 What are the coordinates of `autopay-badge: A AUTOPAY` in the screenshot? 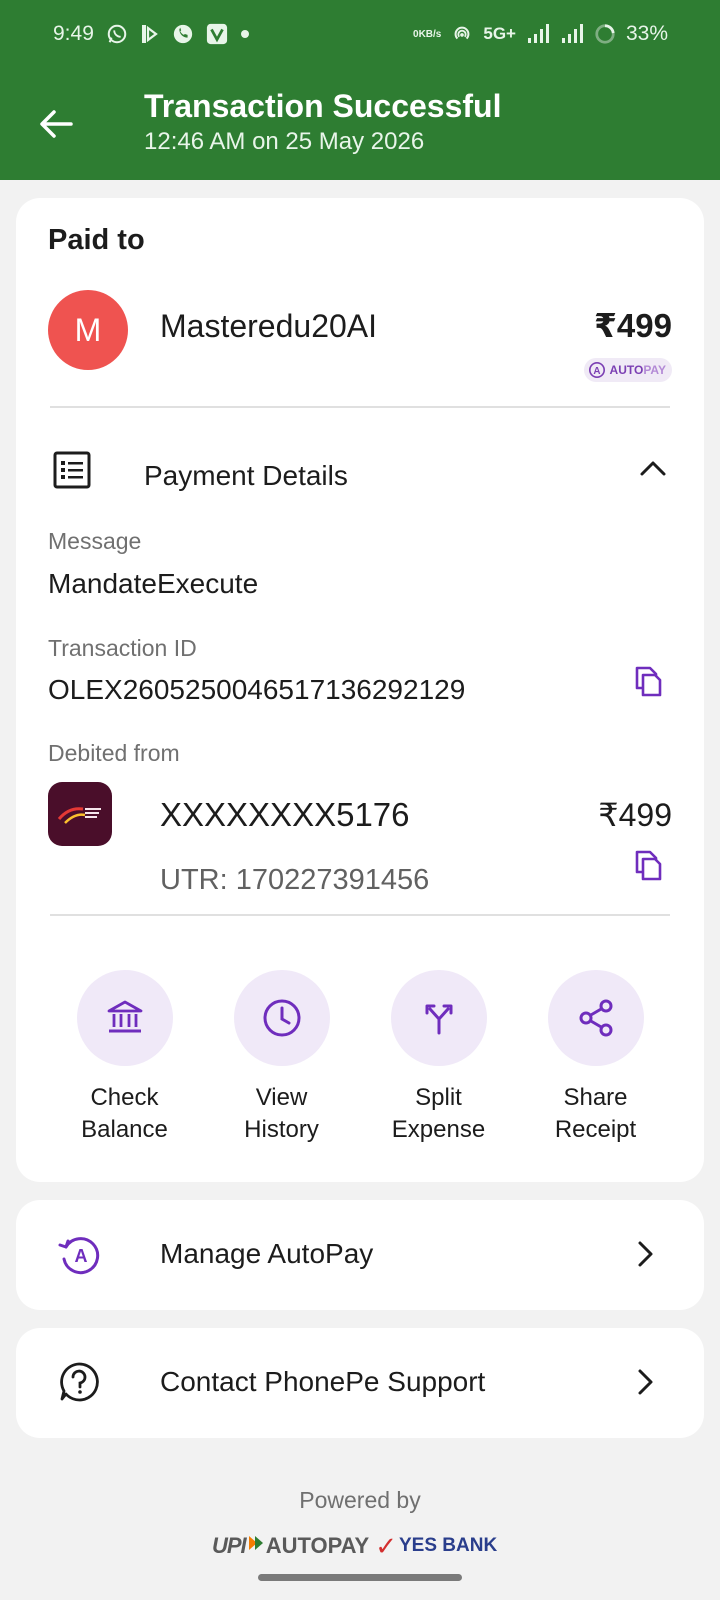 It's located at (627, 370).